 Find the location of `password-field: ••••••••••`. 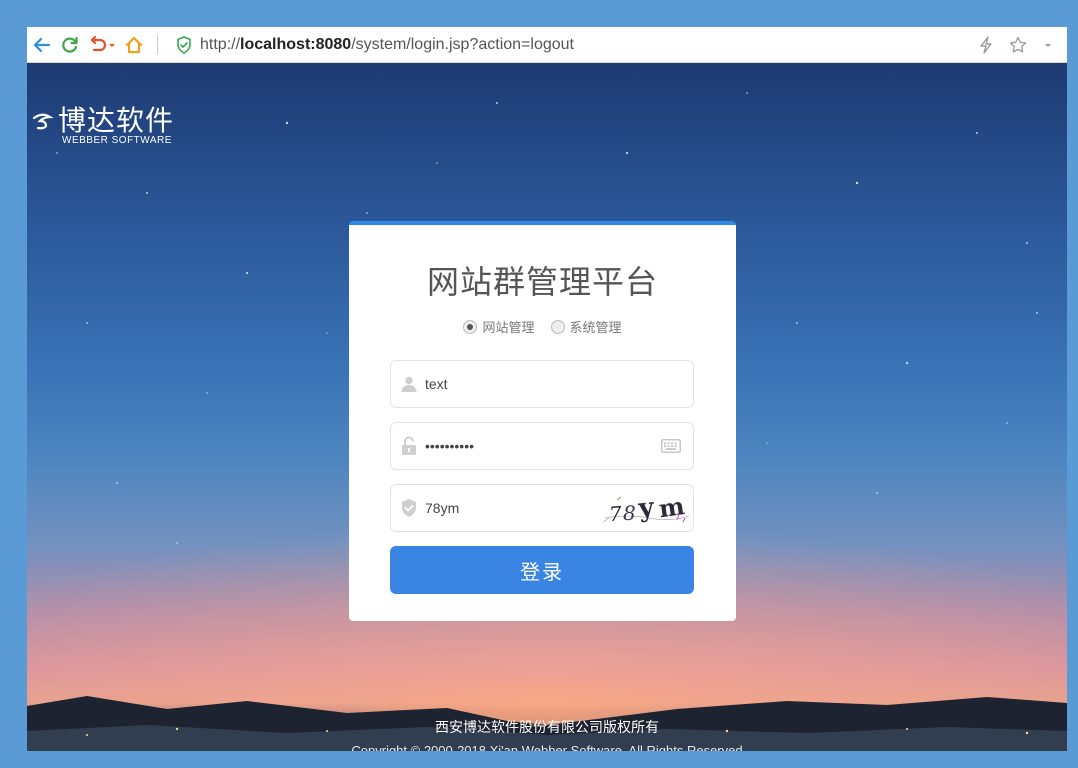

password-field: •••••••••• is located at coordinates (542, 446).